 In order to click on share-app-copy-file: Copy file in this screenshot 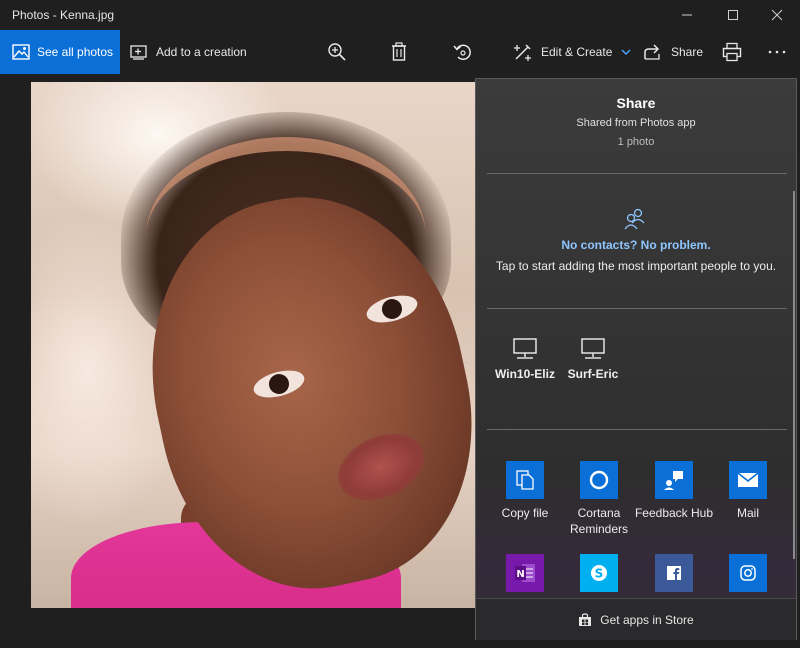, I will do `click(525, 491)`.